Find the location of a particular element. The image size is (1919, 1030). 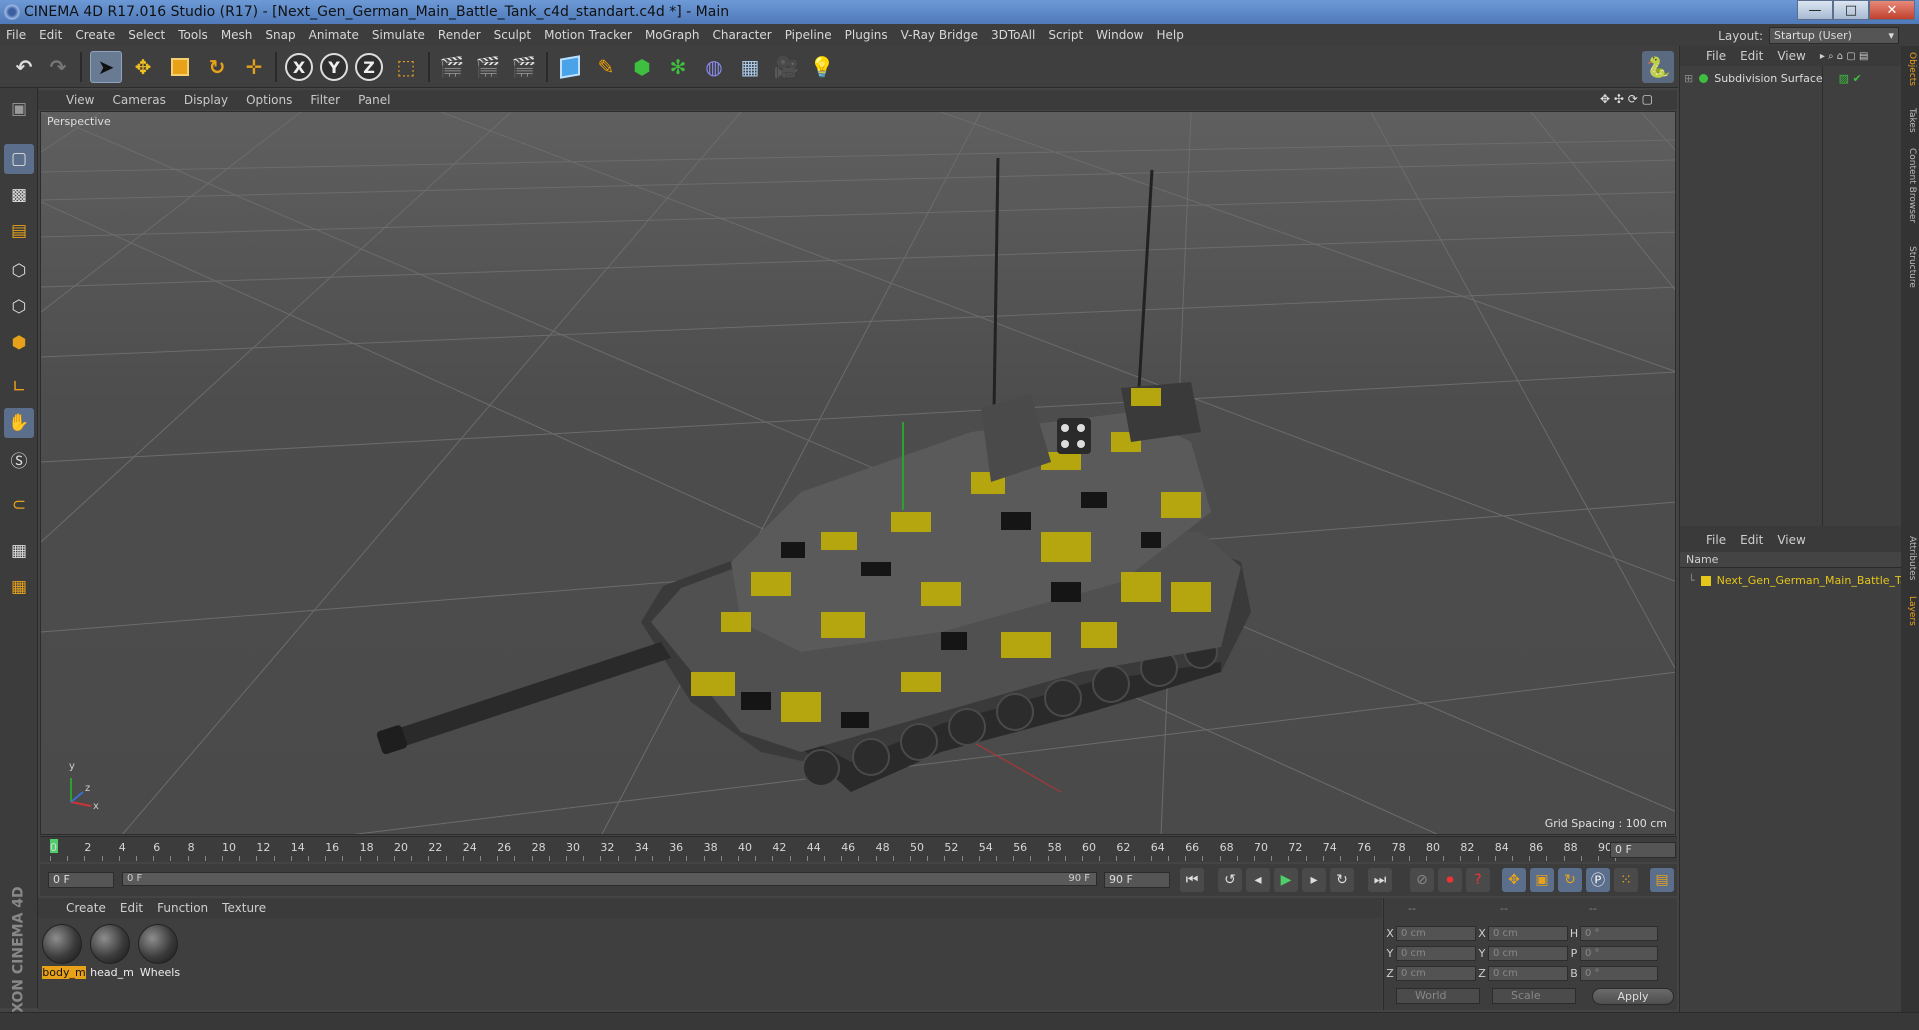

key-parameter-icon: Ⓟ is located at coordinates (1598, 880).